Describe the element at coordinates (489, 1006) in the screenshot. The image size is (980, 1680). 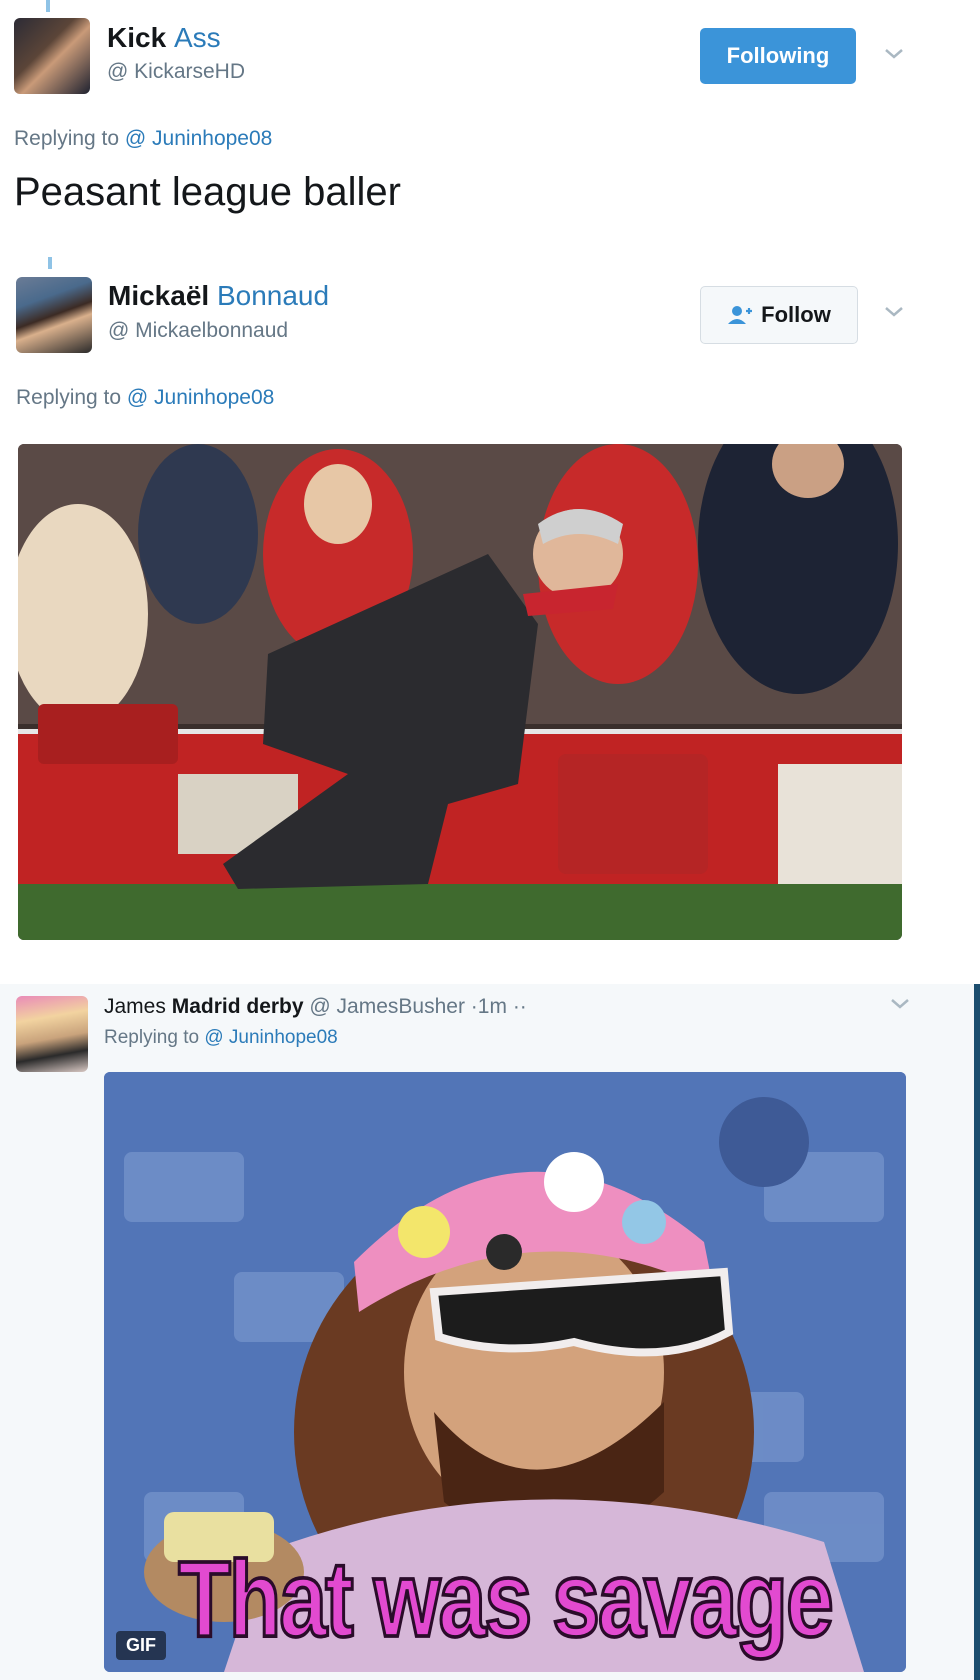
I see `timestamp: ·1m` at that location.